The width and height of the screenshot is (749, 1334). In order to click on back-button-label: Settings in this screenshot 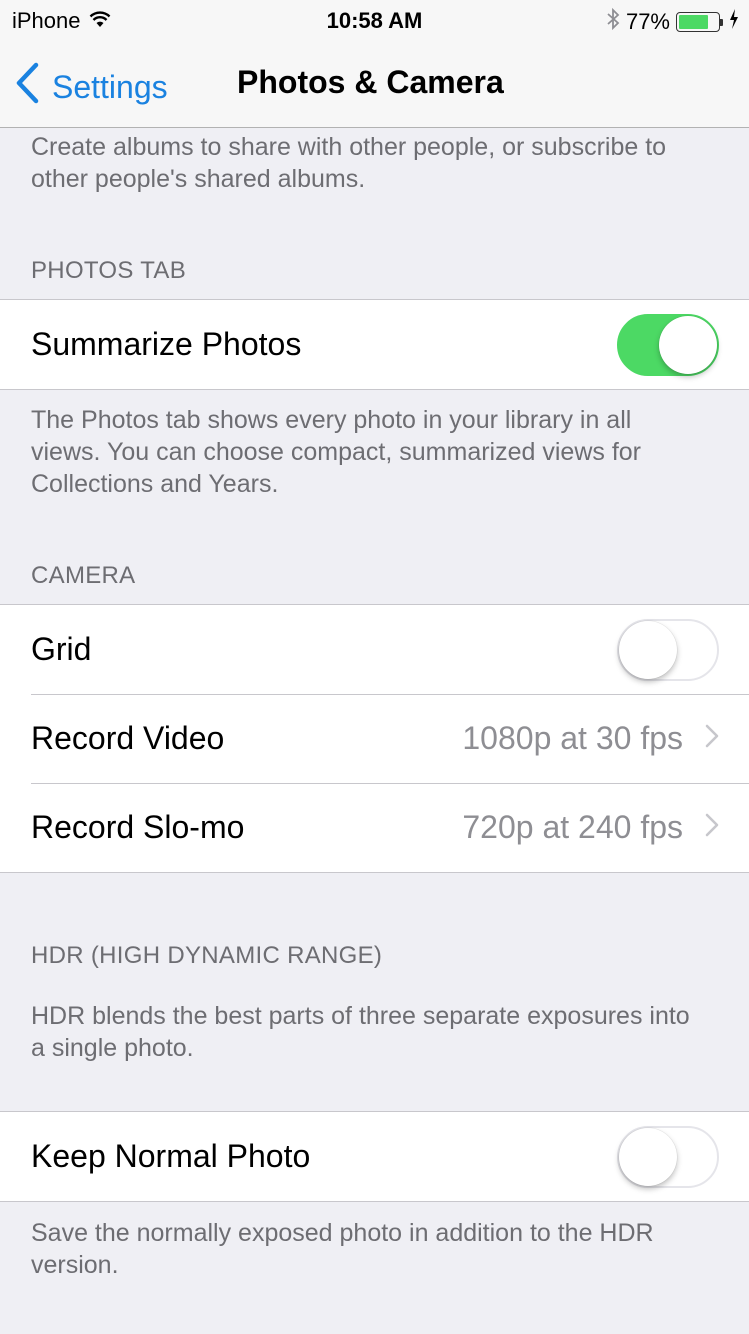, I will do `click(110, 86)`.